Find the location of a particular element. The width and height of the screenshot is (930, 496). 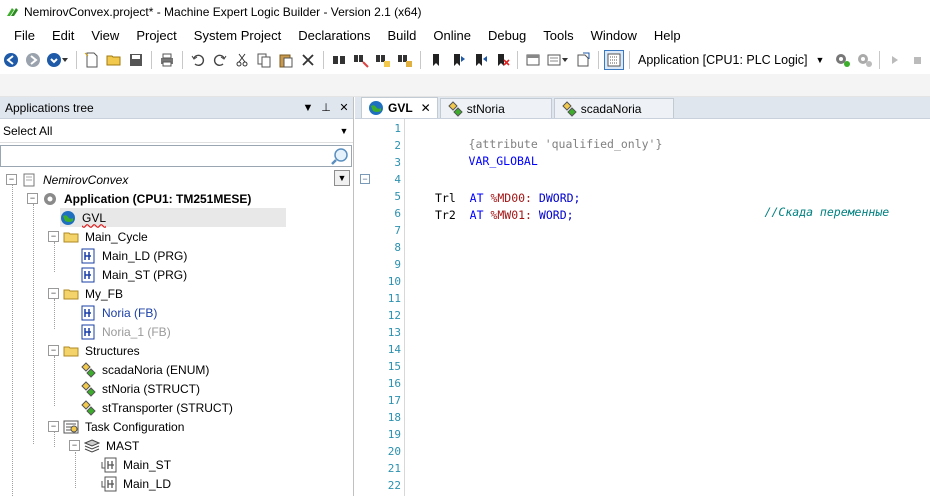

tree-filter-select: Select All ▼ is located at coordinates (176, 131).